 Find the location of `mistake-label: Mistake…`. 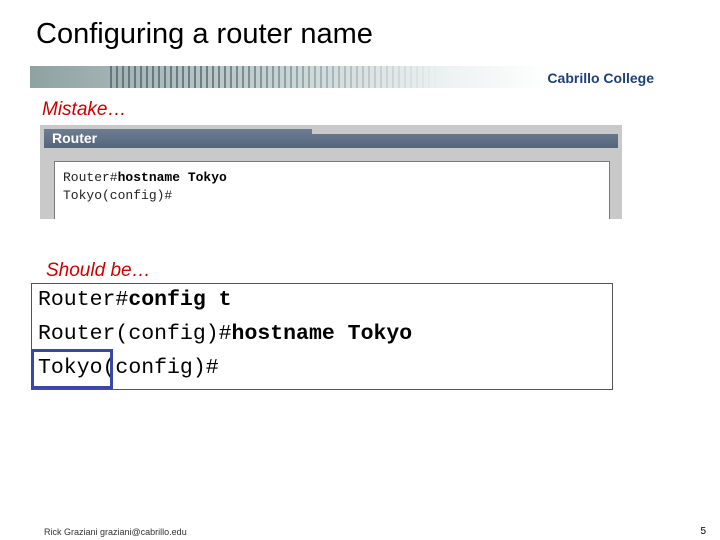

mistake-label: Mistake… is located at coordinates (84, 109).